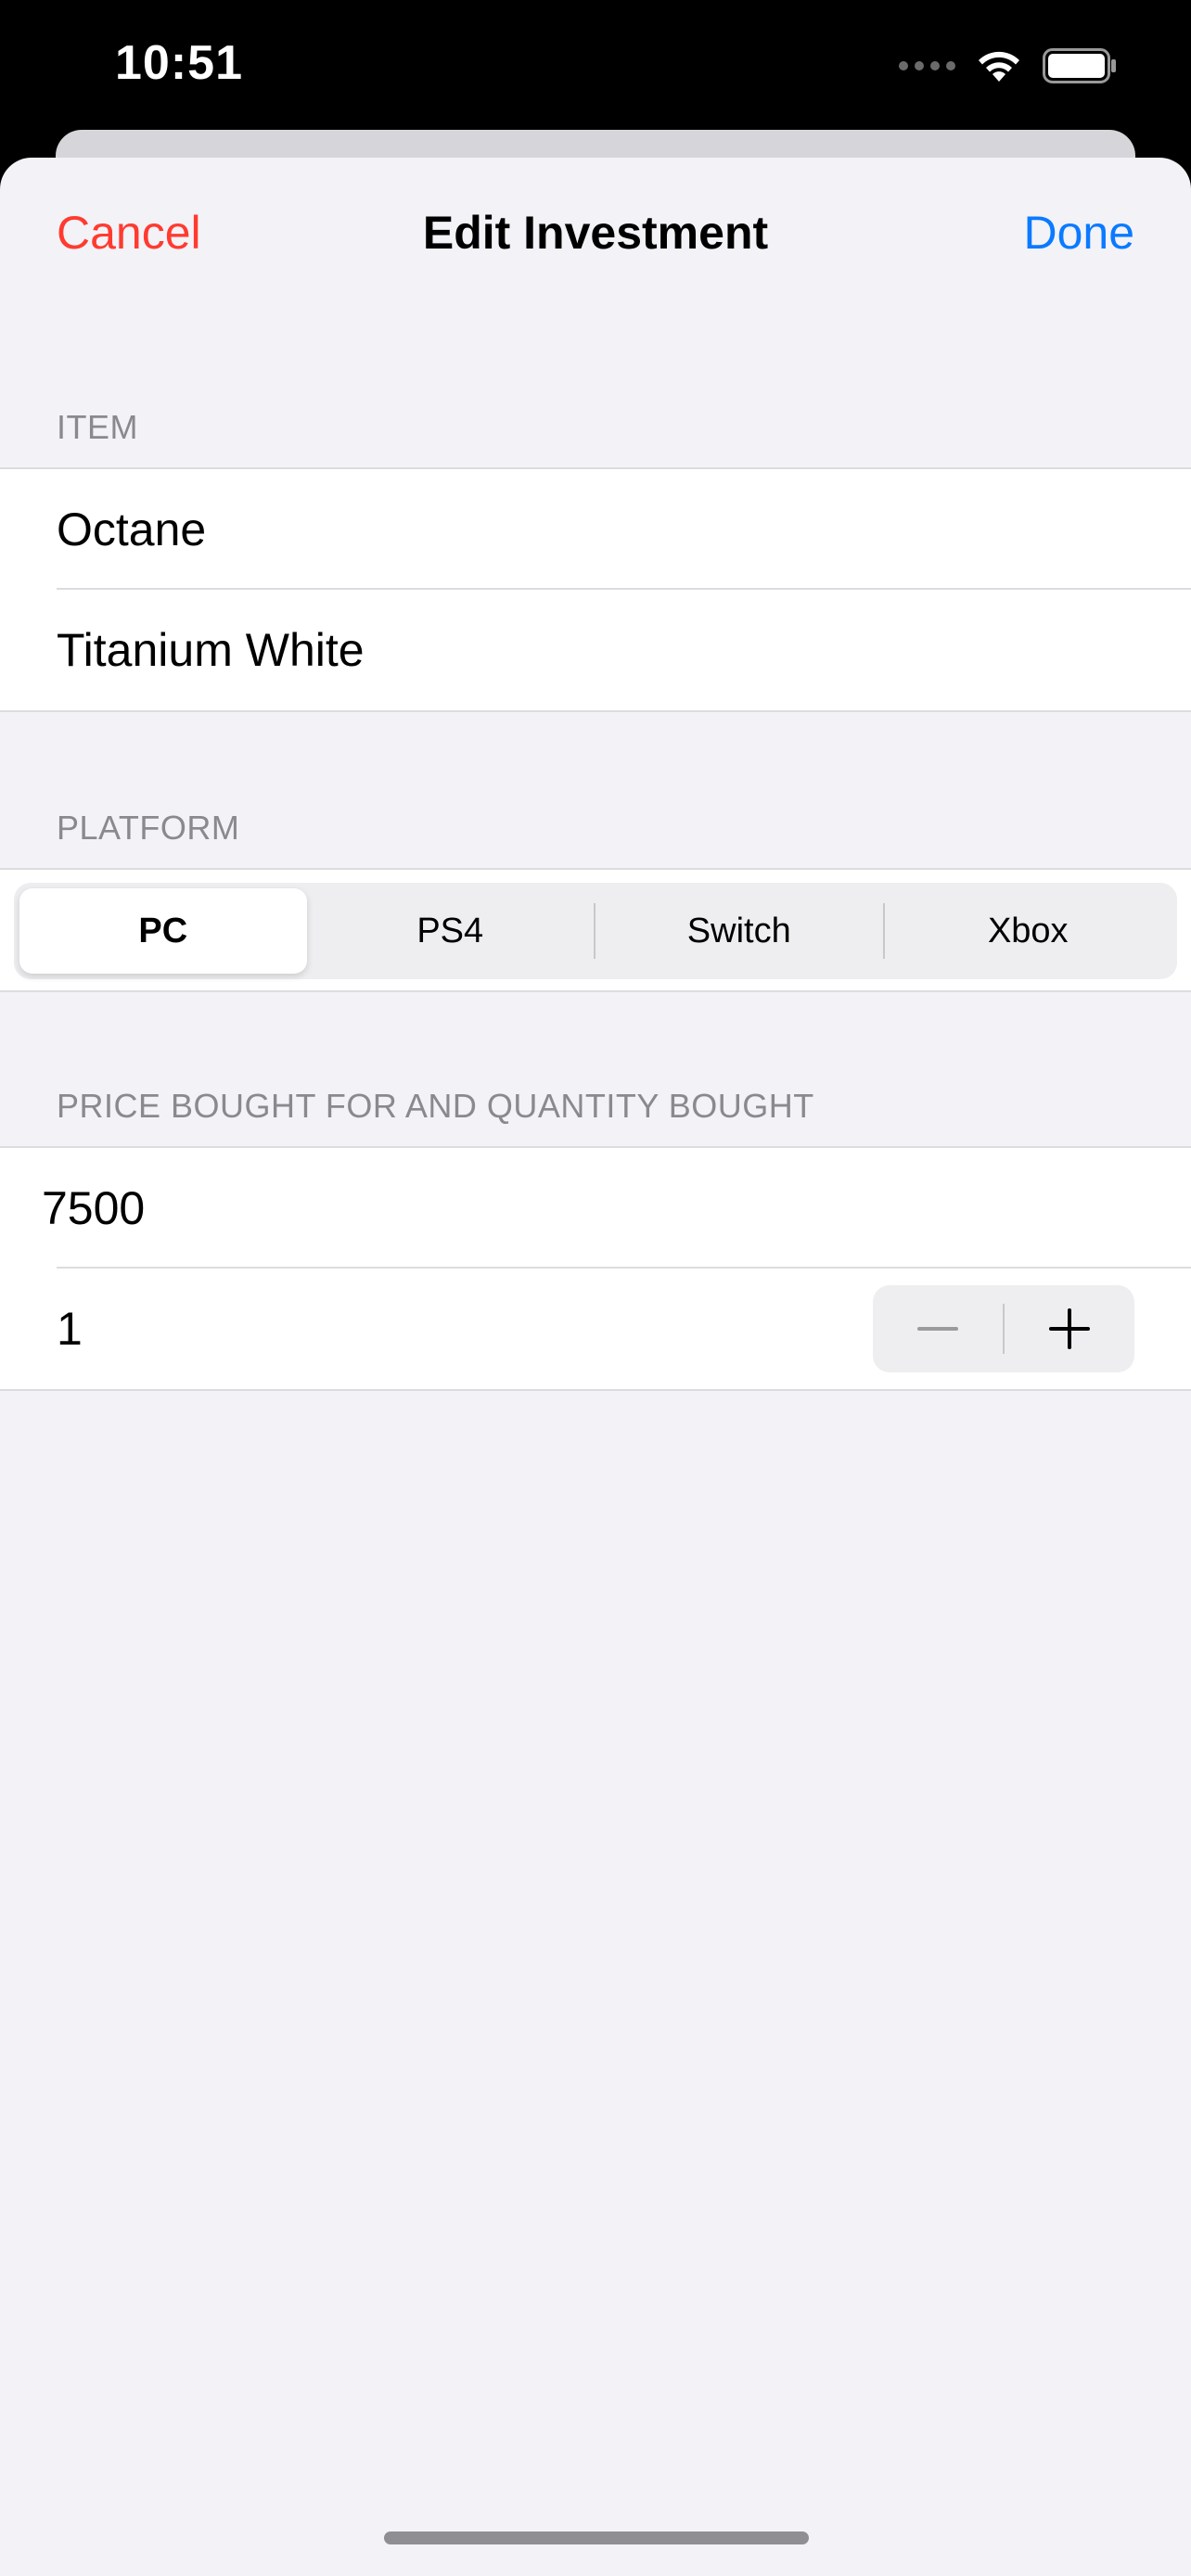 This screenshot has width=1191, height=2576. I want to click on price-quantity-group: 7500 1, so click(595, 1269).